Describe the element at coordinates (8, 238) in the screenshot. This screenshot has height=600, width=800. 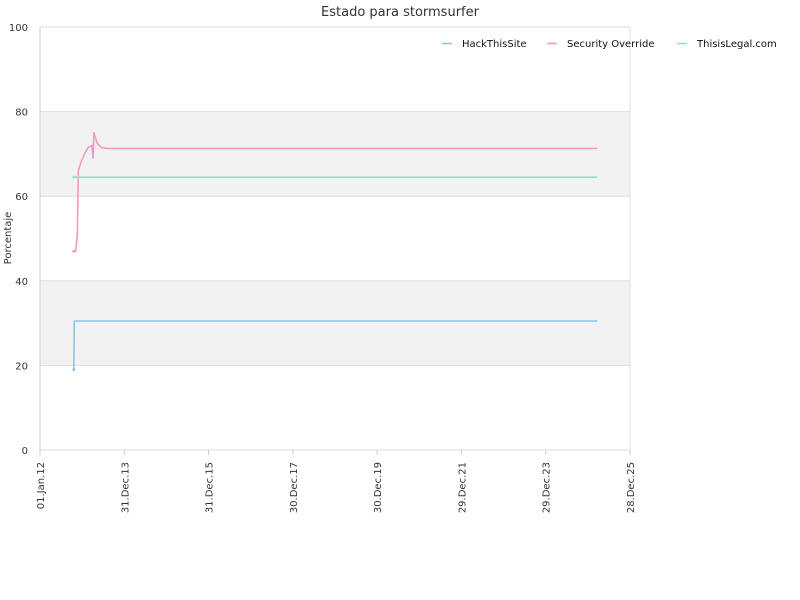
I see `y-axis-title: Porcentaje` at that location.